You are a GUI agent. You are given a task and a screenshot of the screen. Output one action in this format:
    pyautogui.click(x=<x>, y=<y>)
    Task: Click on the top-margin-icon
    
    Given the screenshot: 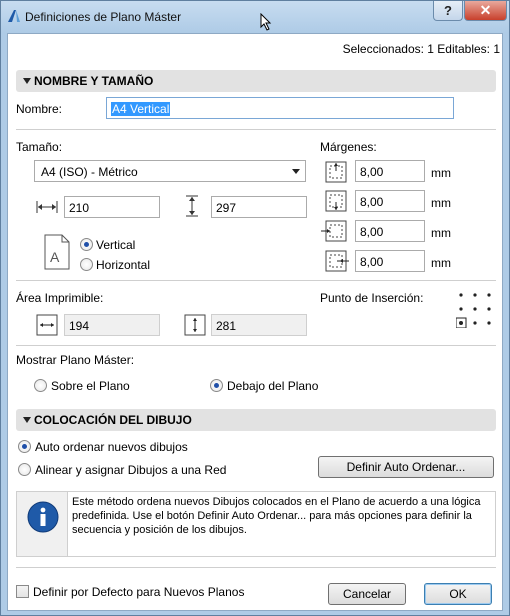 What is the action you would take?
    pyautogui.click(x=336, y=172)
    